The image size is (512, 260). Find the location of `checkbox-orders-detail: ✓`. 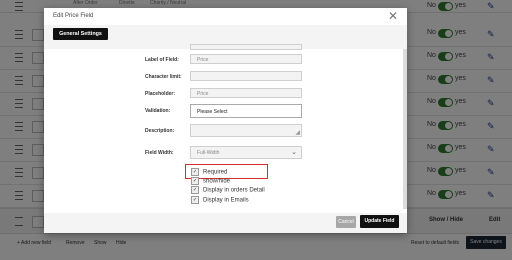

checkbox-orders-detail: ✓ is located at coordinates (195, 190).